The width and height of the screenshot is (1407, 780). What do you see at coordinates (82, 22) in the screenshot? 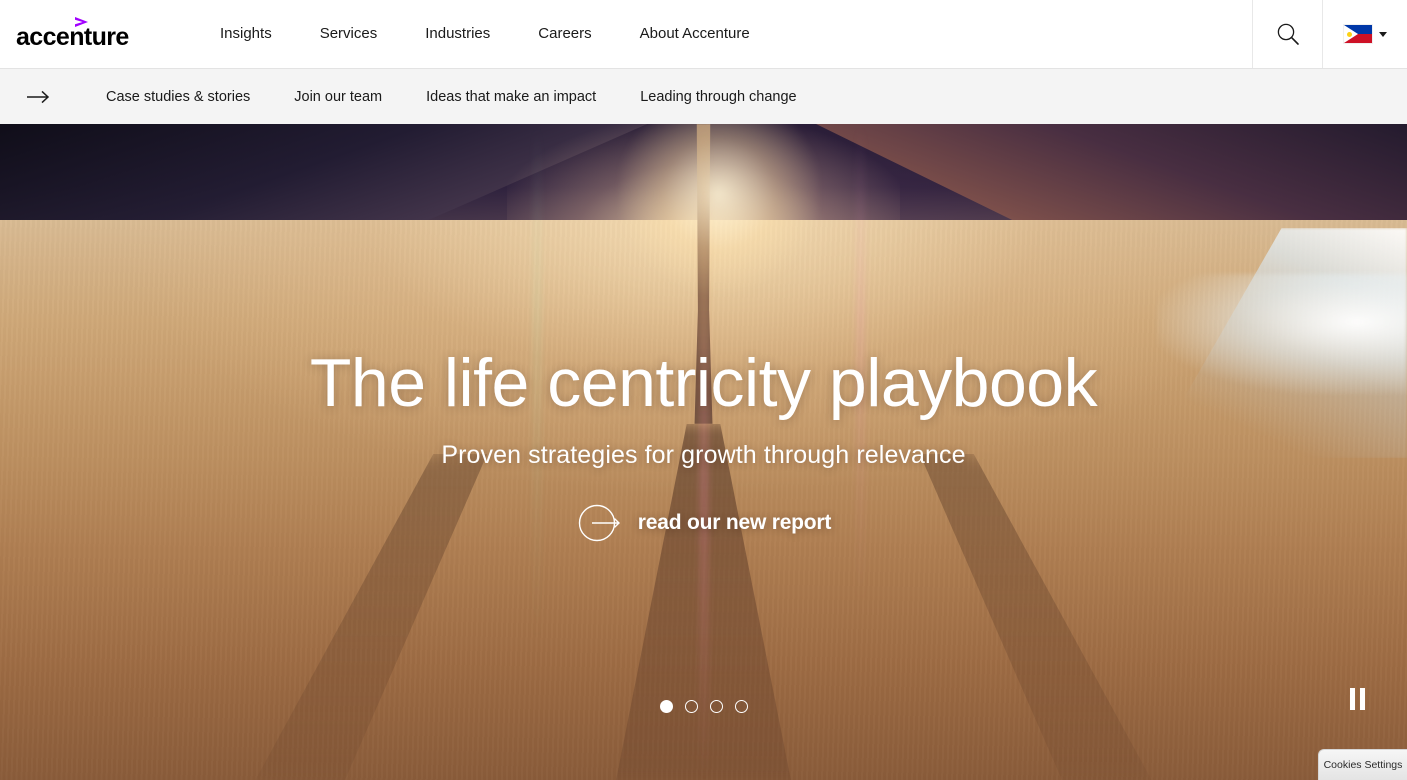
I see `greater-than-caret-icon` at bounding box center [82, 22].